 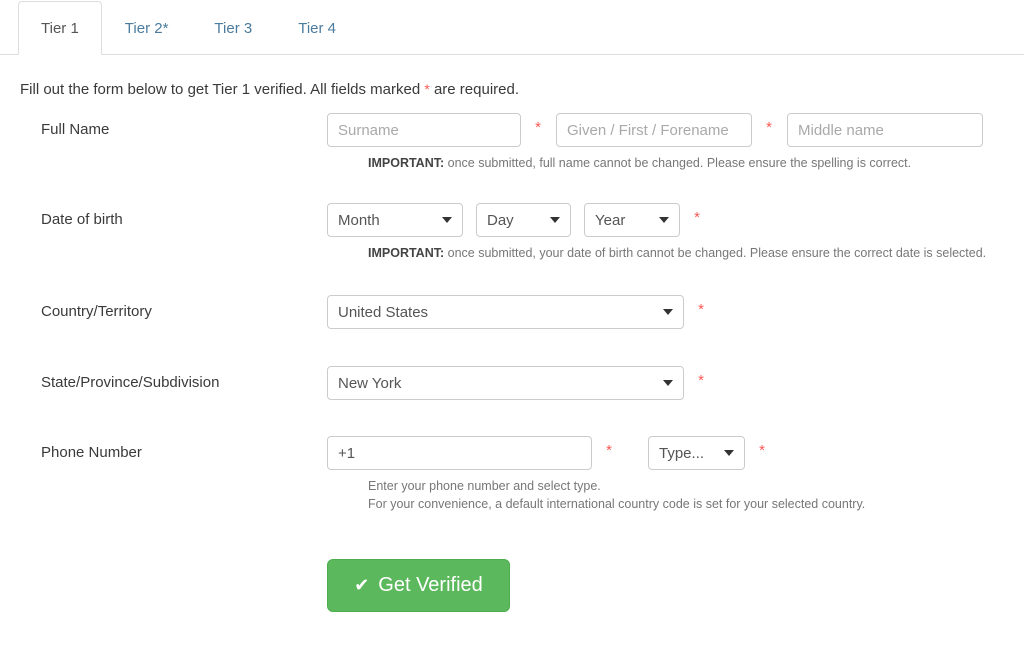 I want to click on tab-label: Tier 1, so click(x=60, y=28).